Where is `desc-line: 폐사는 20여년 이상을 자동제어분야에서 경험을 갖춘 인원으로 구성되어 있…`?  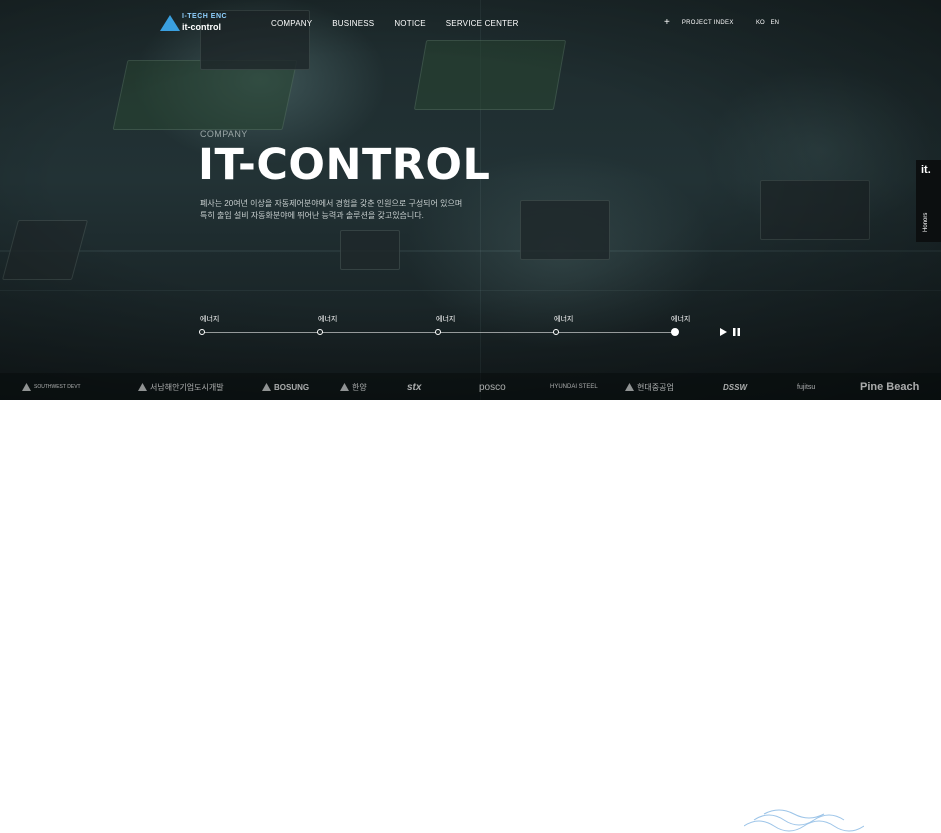
desc-line: 폐사는 20여년 이상을 자동제어분야에서 경험을 갖춘 인원으로 구성되어 있… is located at coordinates (331, 203).